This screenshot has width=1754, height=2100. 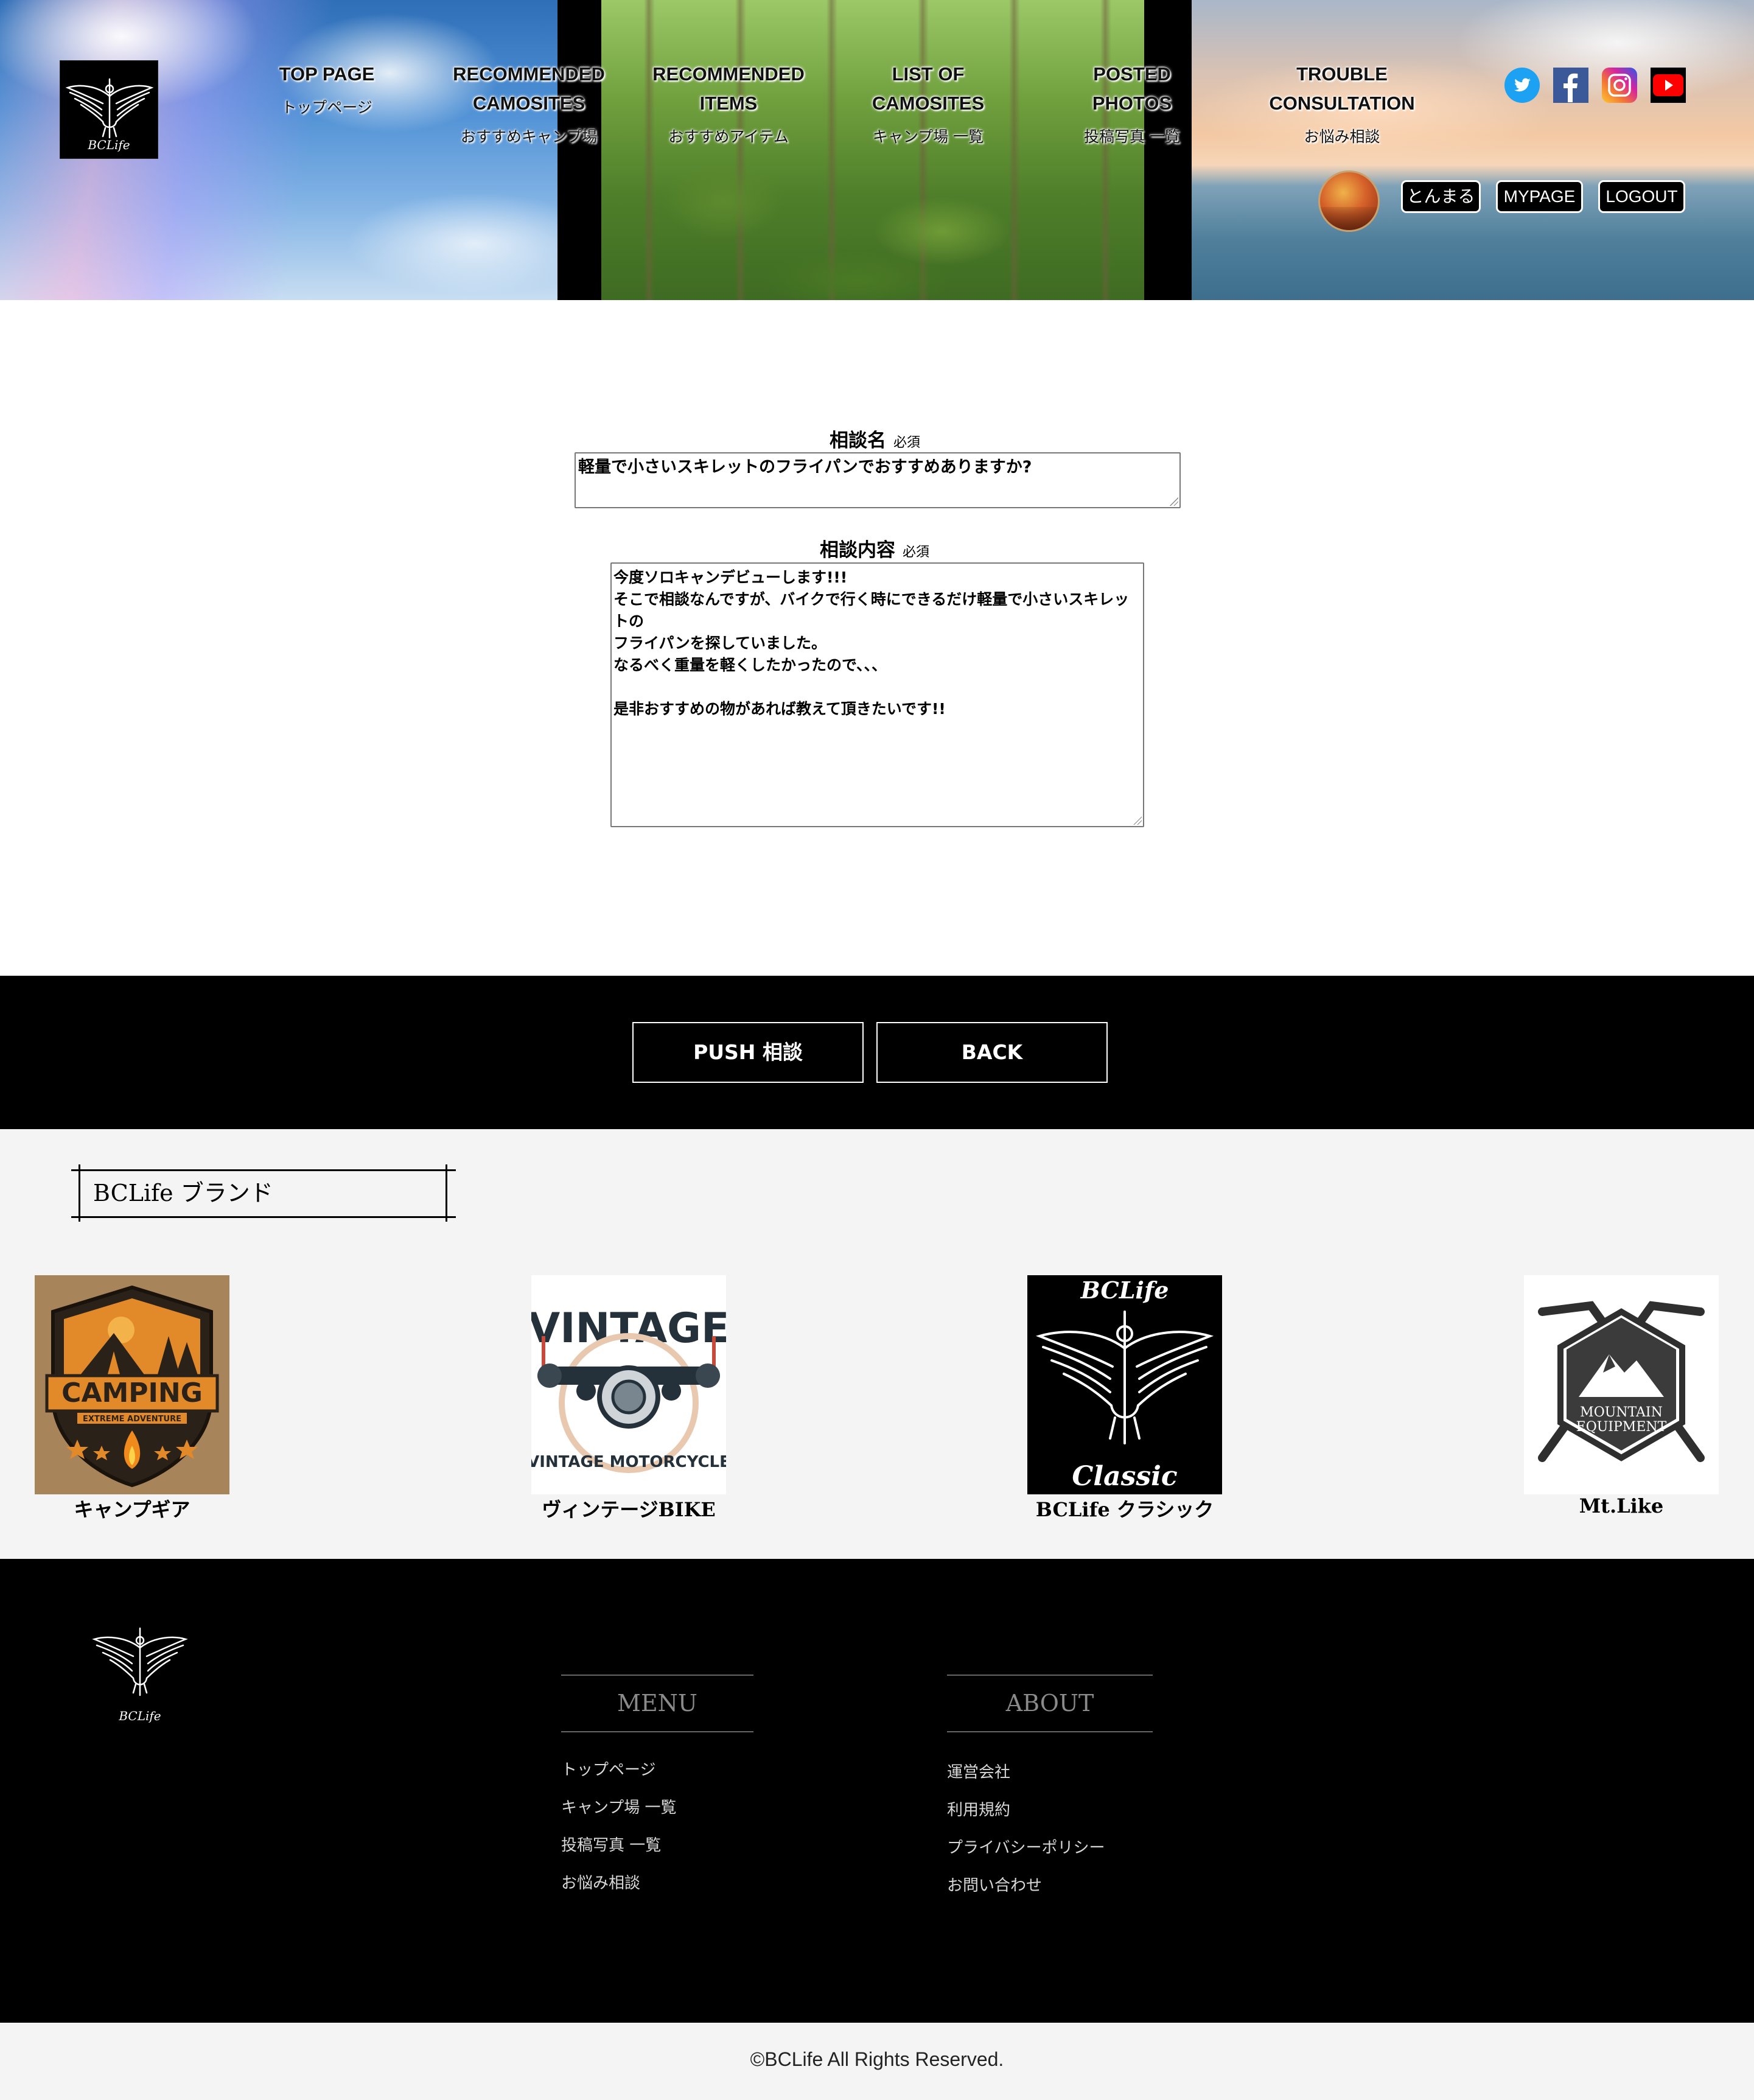 What do you see at coordinates (858, 441) in the screenshot?
I see `title-label-text: 相談名` at bounding box center [858, 441].